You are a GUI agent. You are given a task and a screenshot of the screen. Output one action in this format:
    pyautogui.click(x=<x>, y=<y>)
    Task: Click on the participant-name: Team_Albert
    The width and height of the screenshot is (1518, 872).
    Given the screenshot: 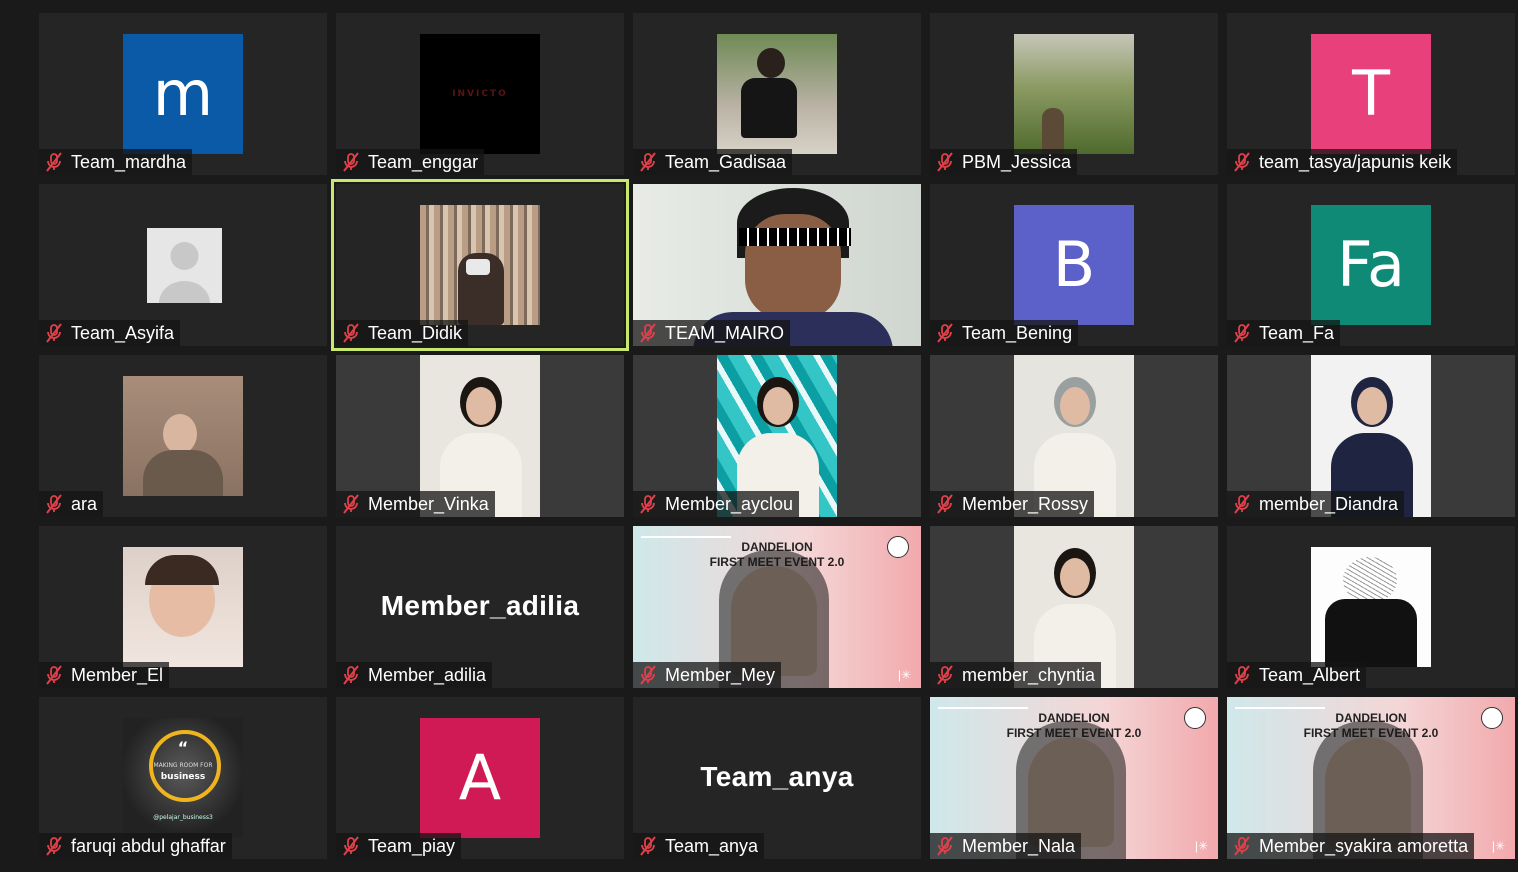 What is the action you would take?
    pyautogui.click(x=1310, y=674)
    